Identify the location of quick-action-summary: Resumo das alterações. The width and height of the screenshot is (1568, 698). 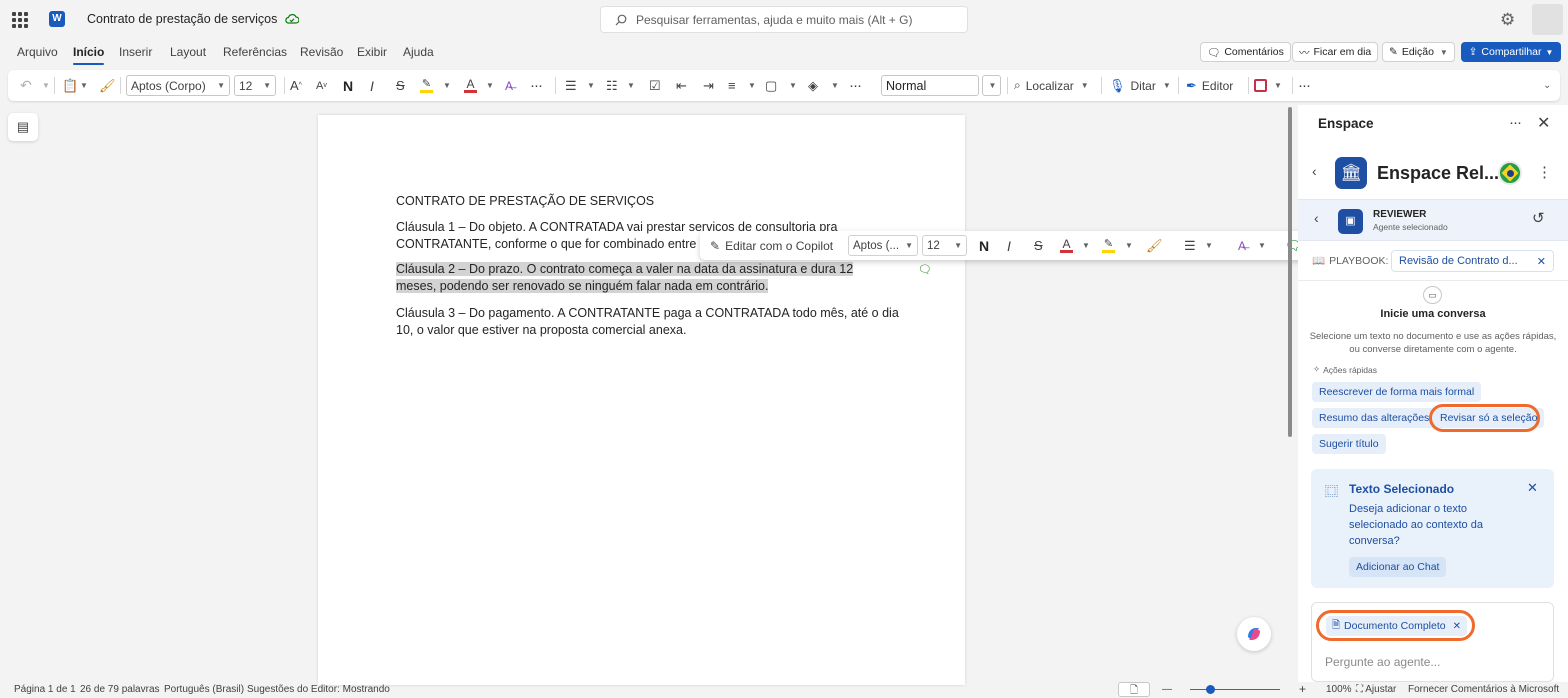
(1374, 418).